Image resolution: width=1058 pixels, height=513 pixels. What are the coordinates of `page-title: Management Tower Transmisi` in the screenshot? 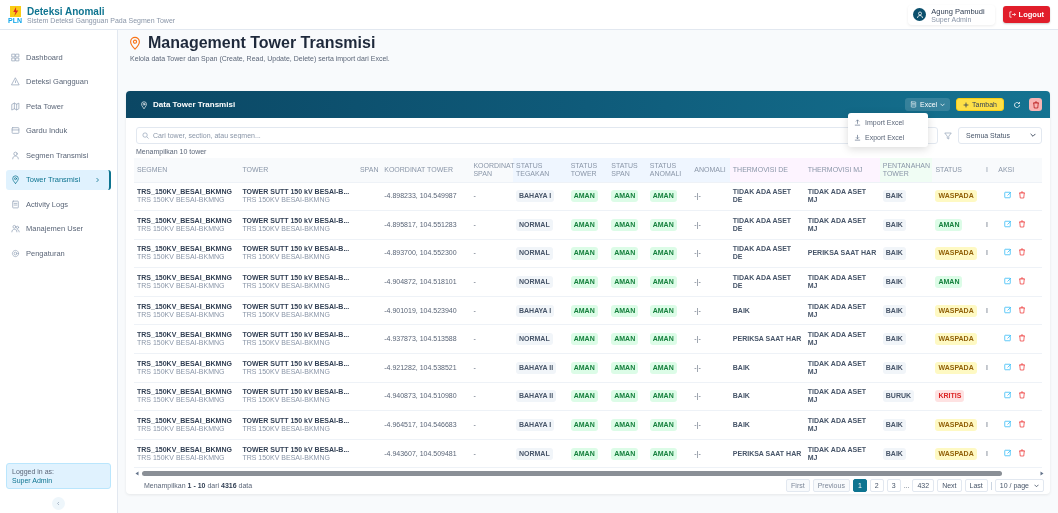 It's located at (262, 43).